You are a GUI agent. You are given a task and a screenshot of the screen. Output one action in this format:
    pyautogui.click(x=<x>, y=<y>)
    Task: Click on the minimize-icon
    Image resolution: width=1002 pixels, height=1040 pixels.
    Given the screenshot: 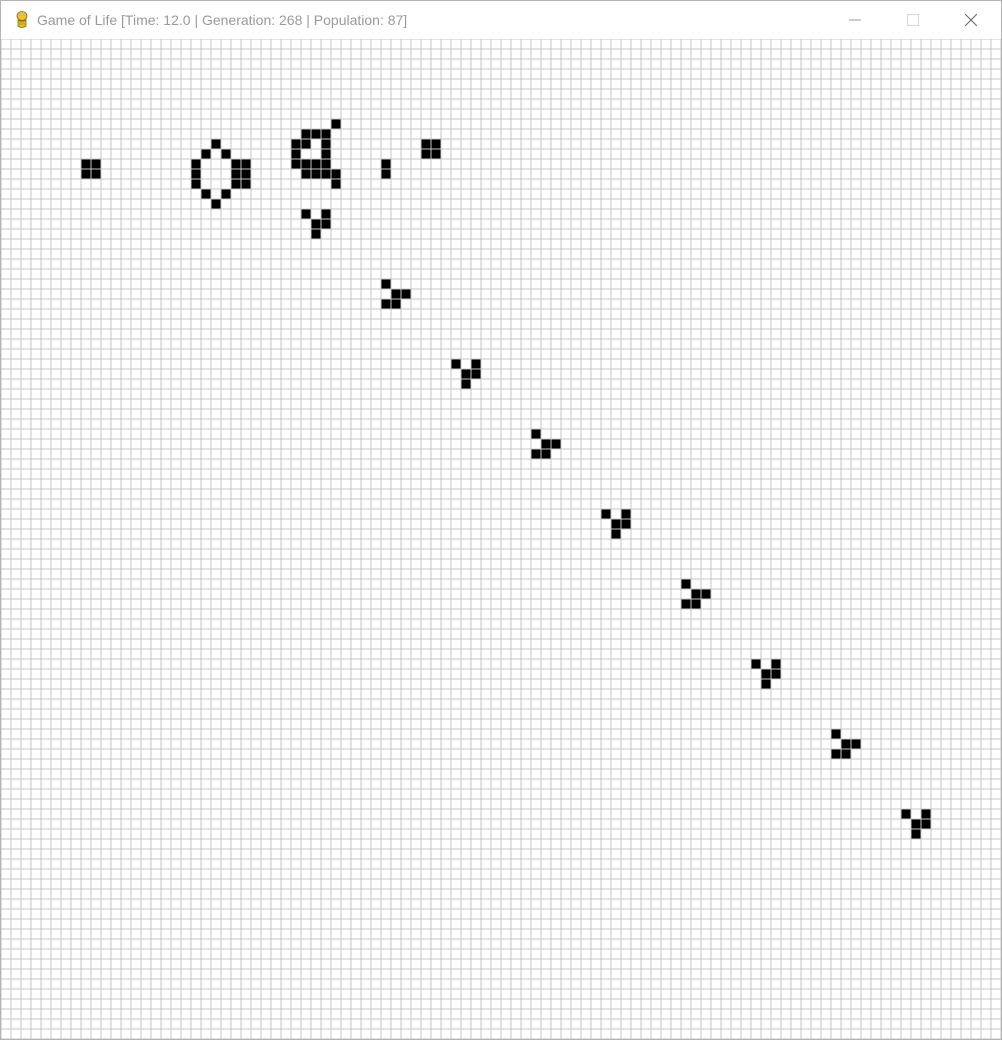 What is the action you would take?
    pyautogui.click(x=855, y=20)
    